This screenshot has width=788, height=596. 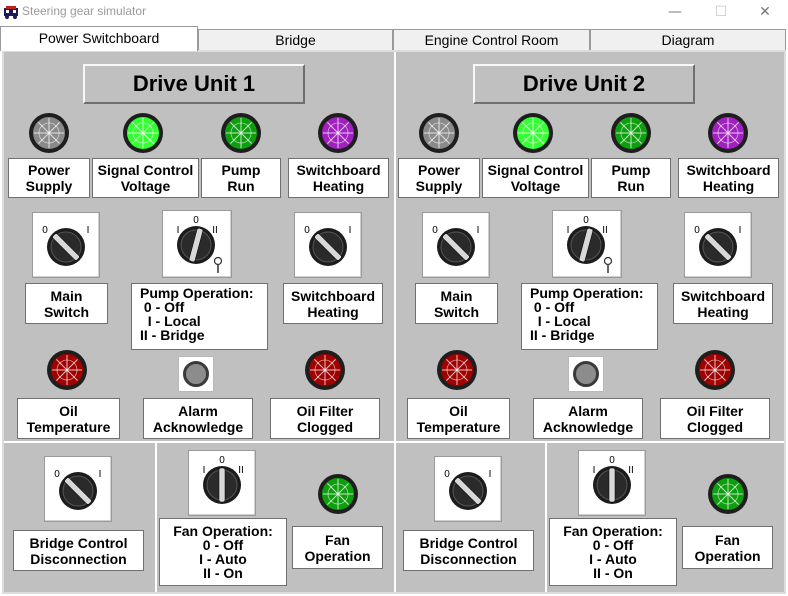 What do you see at coordinates (457, 370) in the screenshot?
I see `lamp-oil-temperature-icon` at bounding box center [457, 370].